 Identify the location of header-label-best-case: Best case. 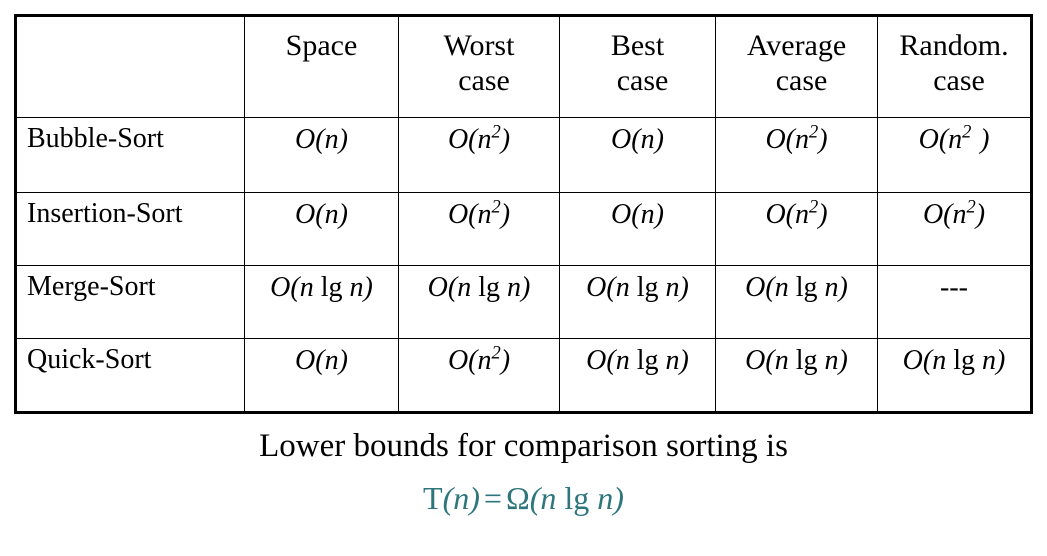
(639, 63).